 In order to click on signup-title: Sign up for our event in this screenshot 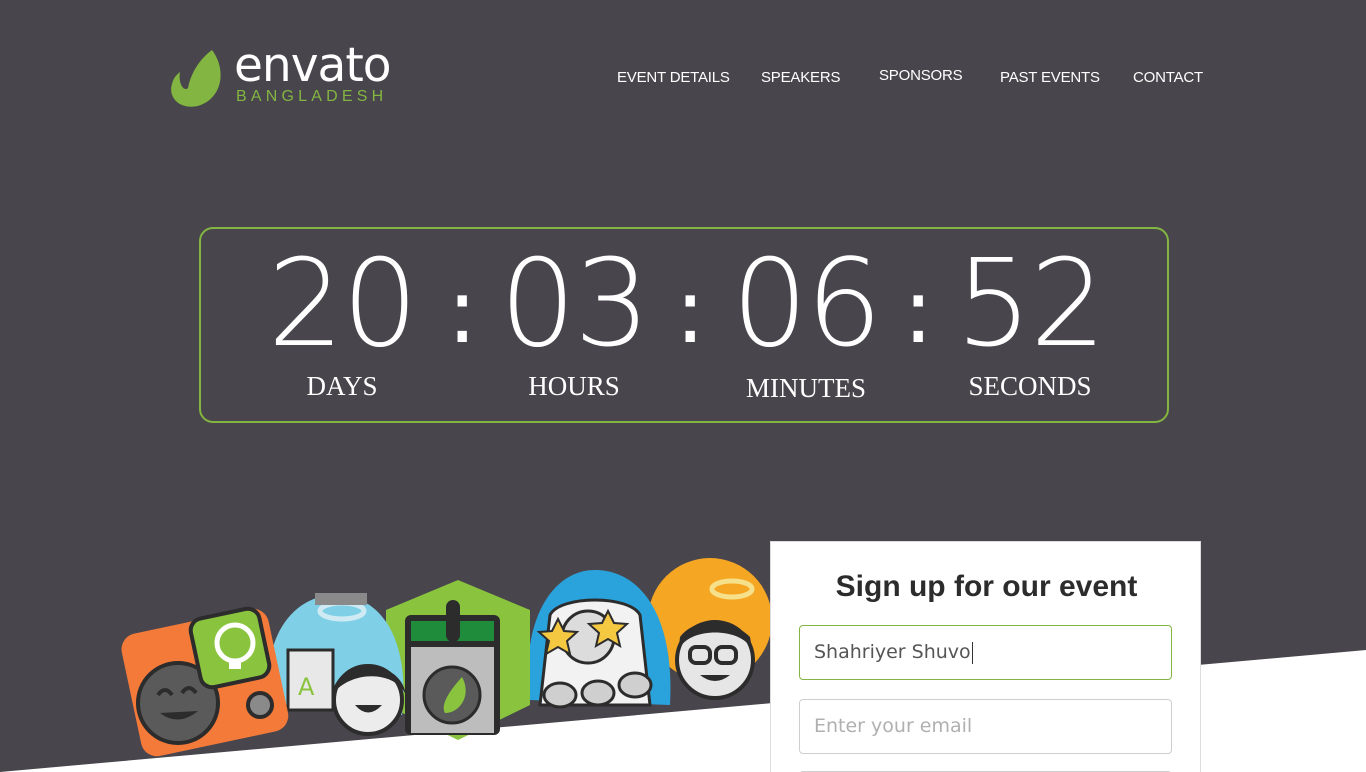, I will do `click(986, 586)`.